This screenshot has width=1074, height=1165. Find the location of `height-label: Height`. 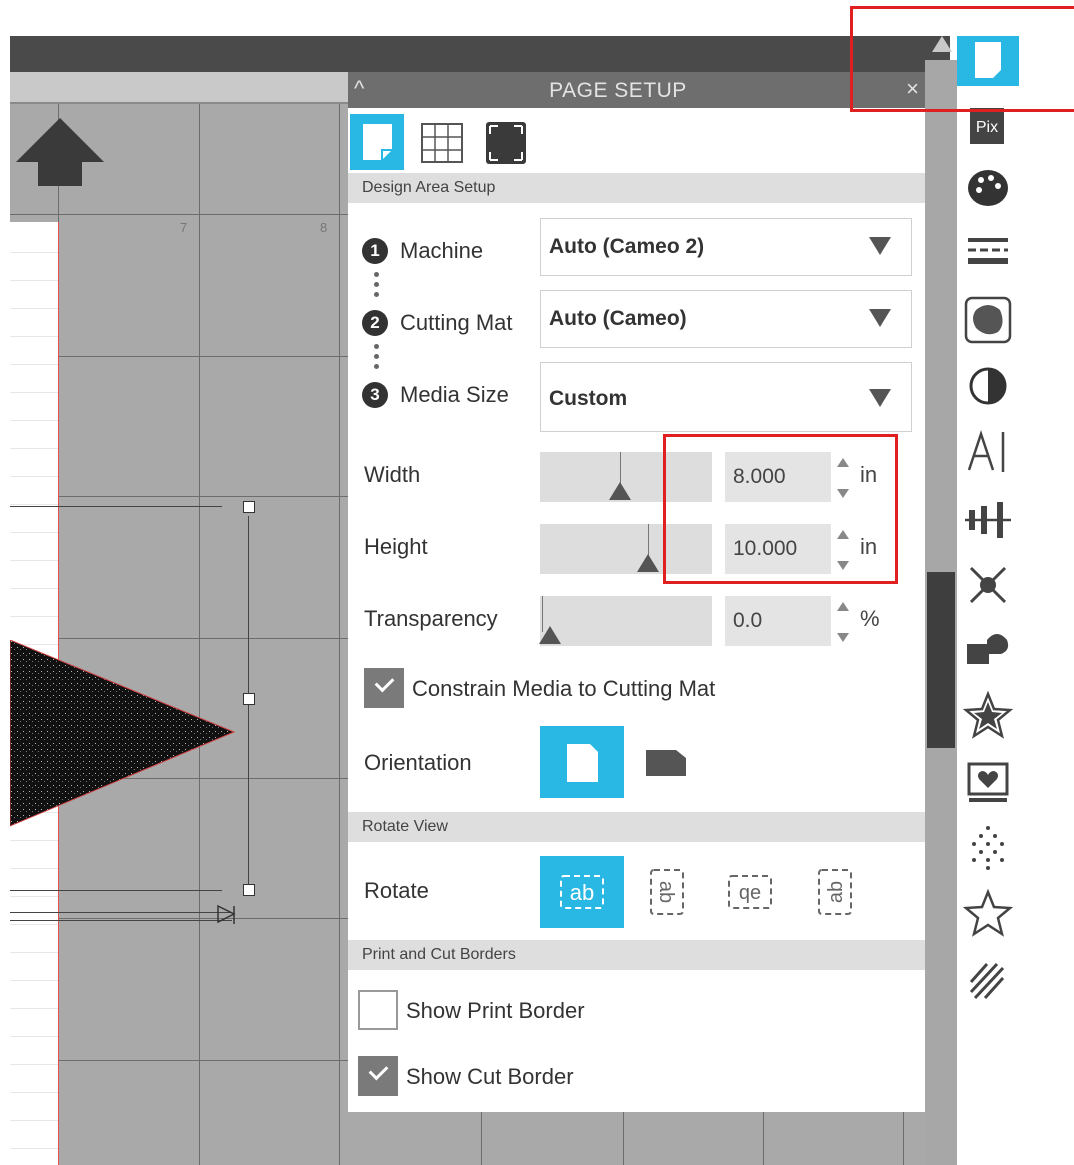

height-label: Height is located at coordinates (396, 546).